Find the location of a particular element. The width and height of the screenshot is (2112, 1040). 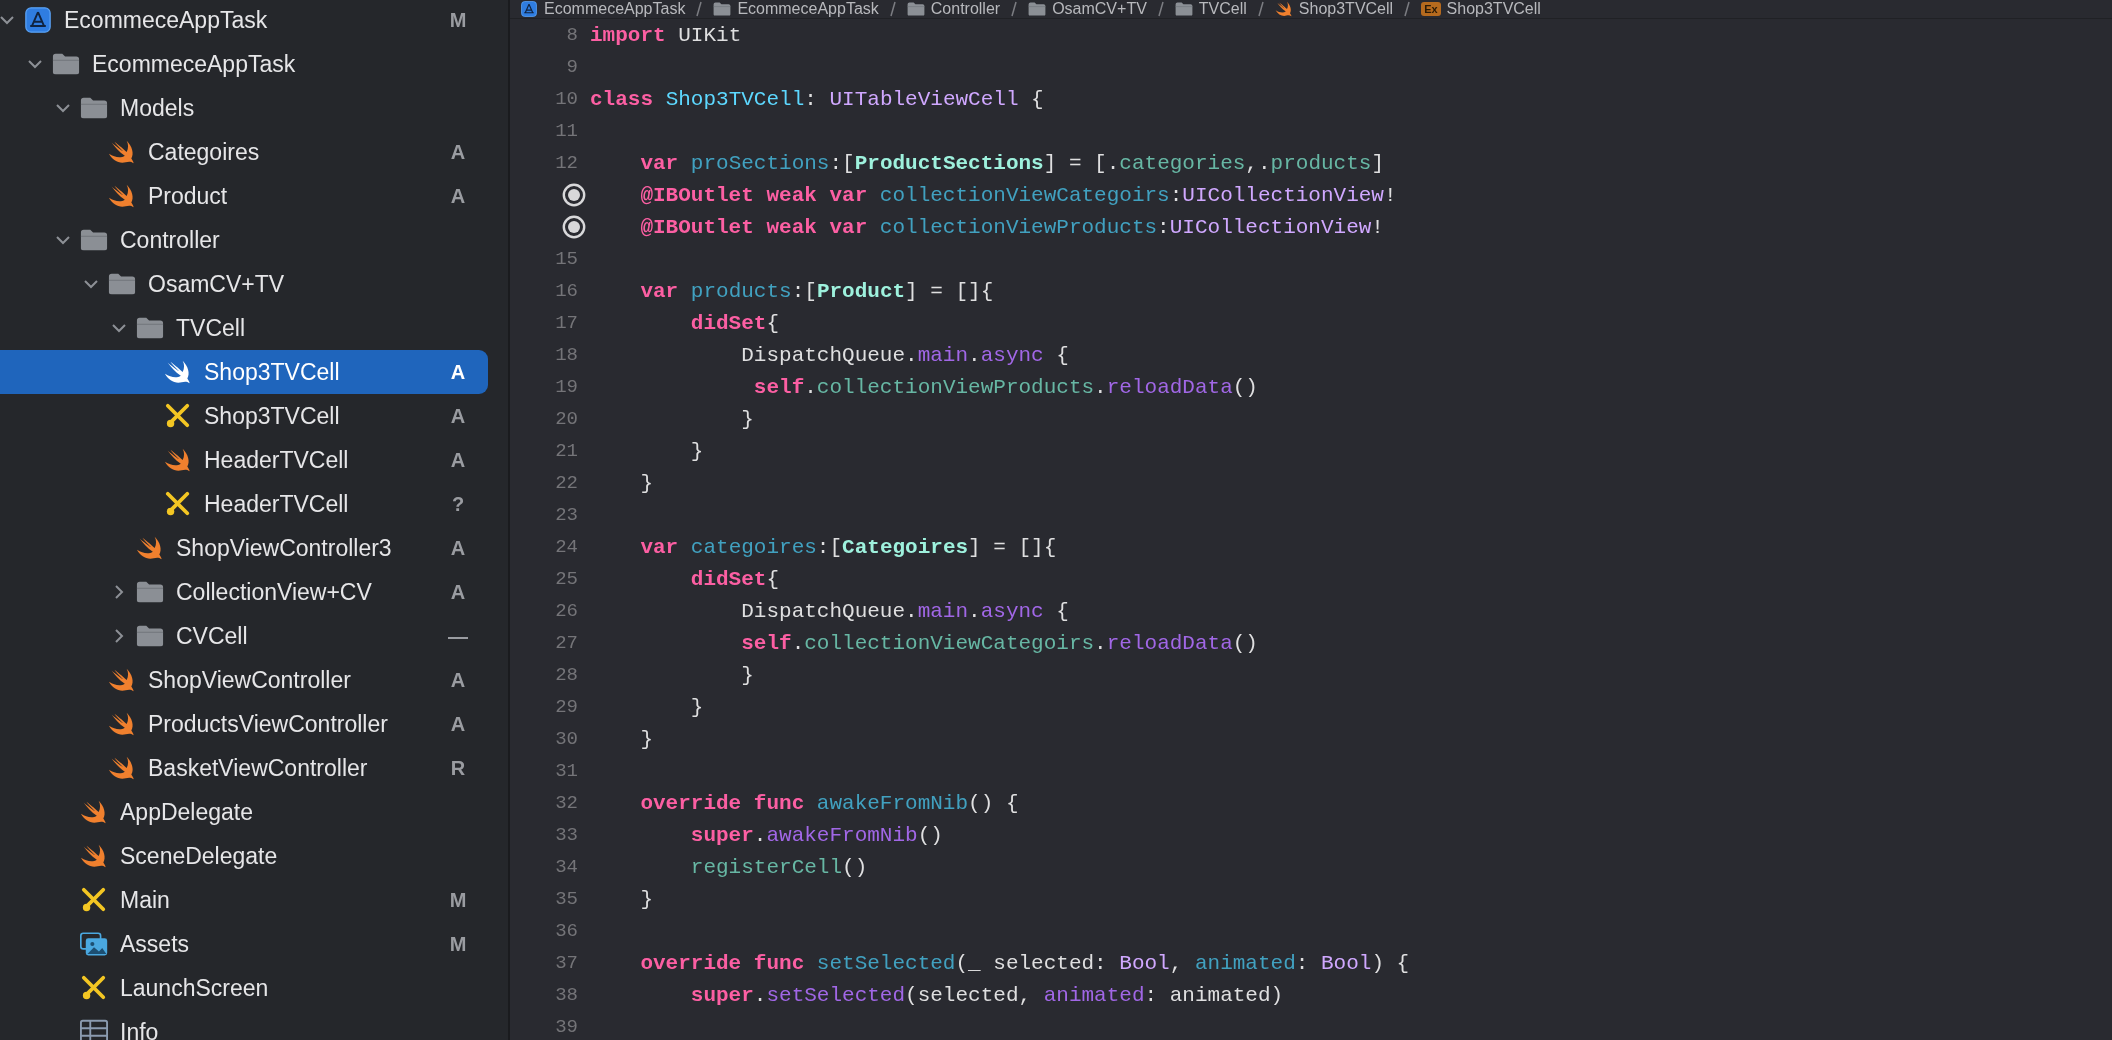

breadcrumb-item: Ex Shop3TVCell is located at coordinates (1481, 9).